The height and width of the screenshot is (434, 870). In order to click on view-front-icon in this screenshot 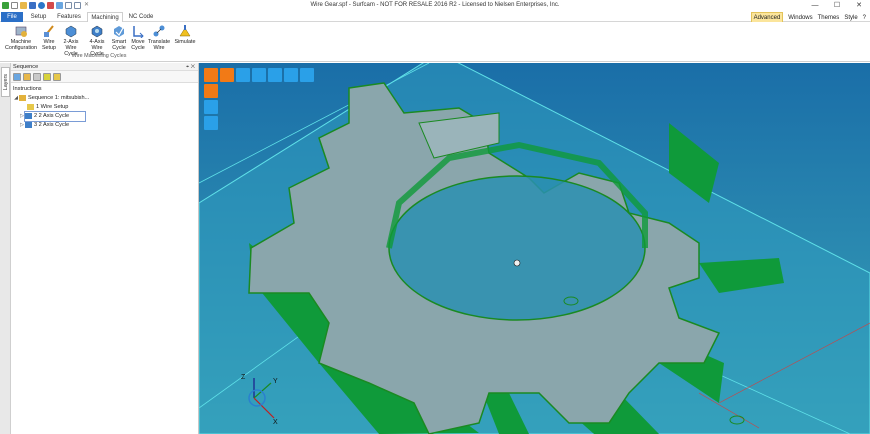, I will do `click(227, 75)`.